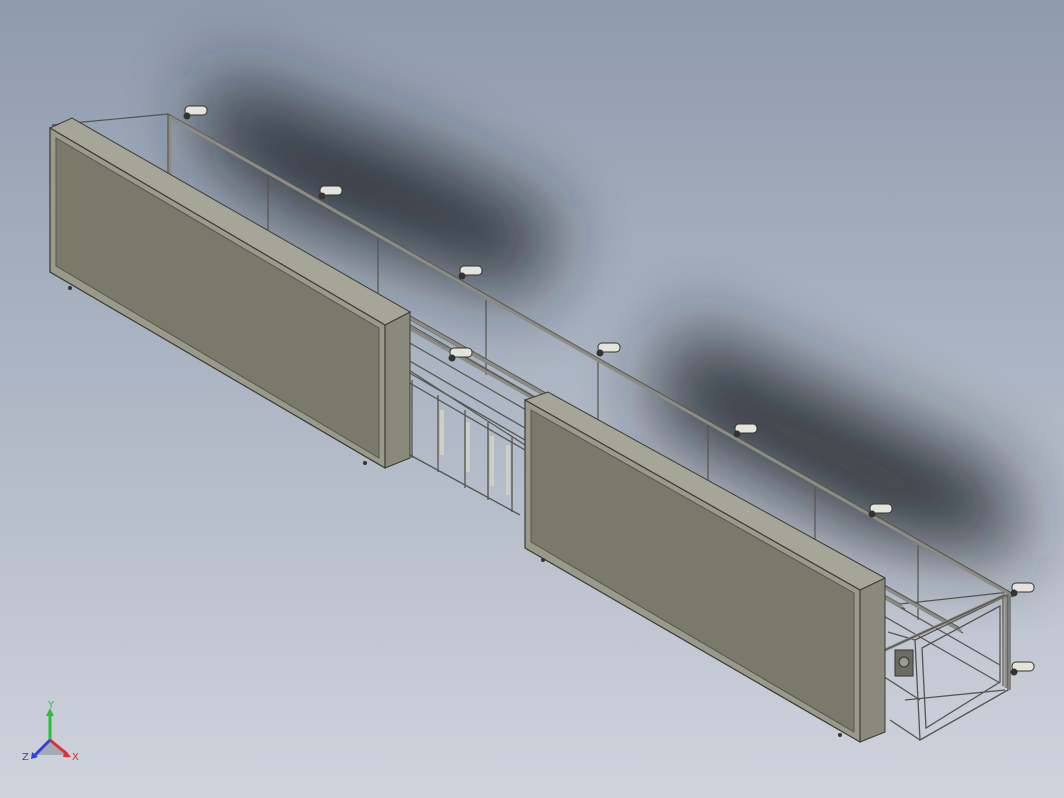  Describe the element at coordinates (397, 390) in the screenshot. I see `left-panel-side` at that location.